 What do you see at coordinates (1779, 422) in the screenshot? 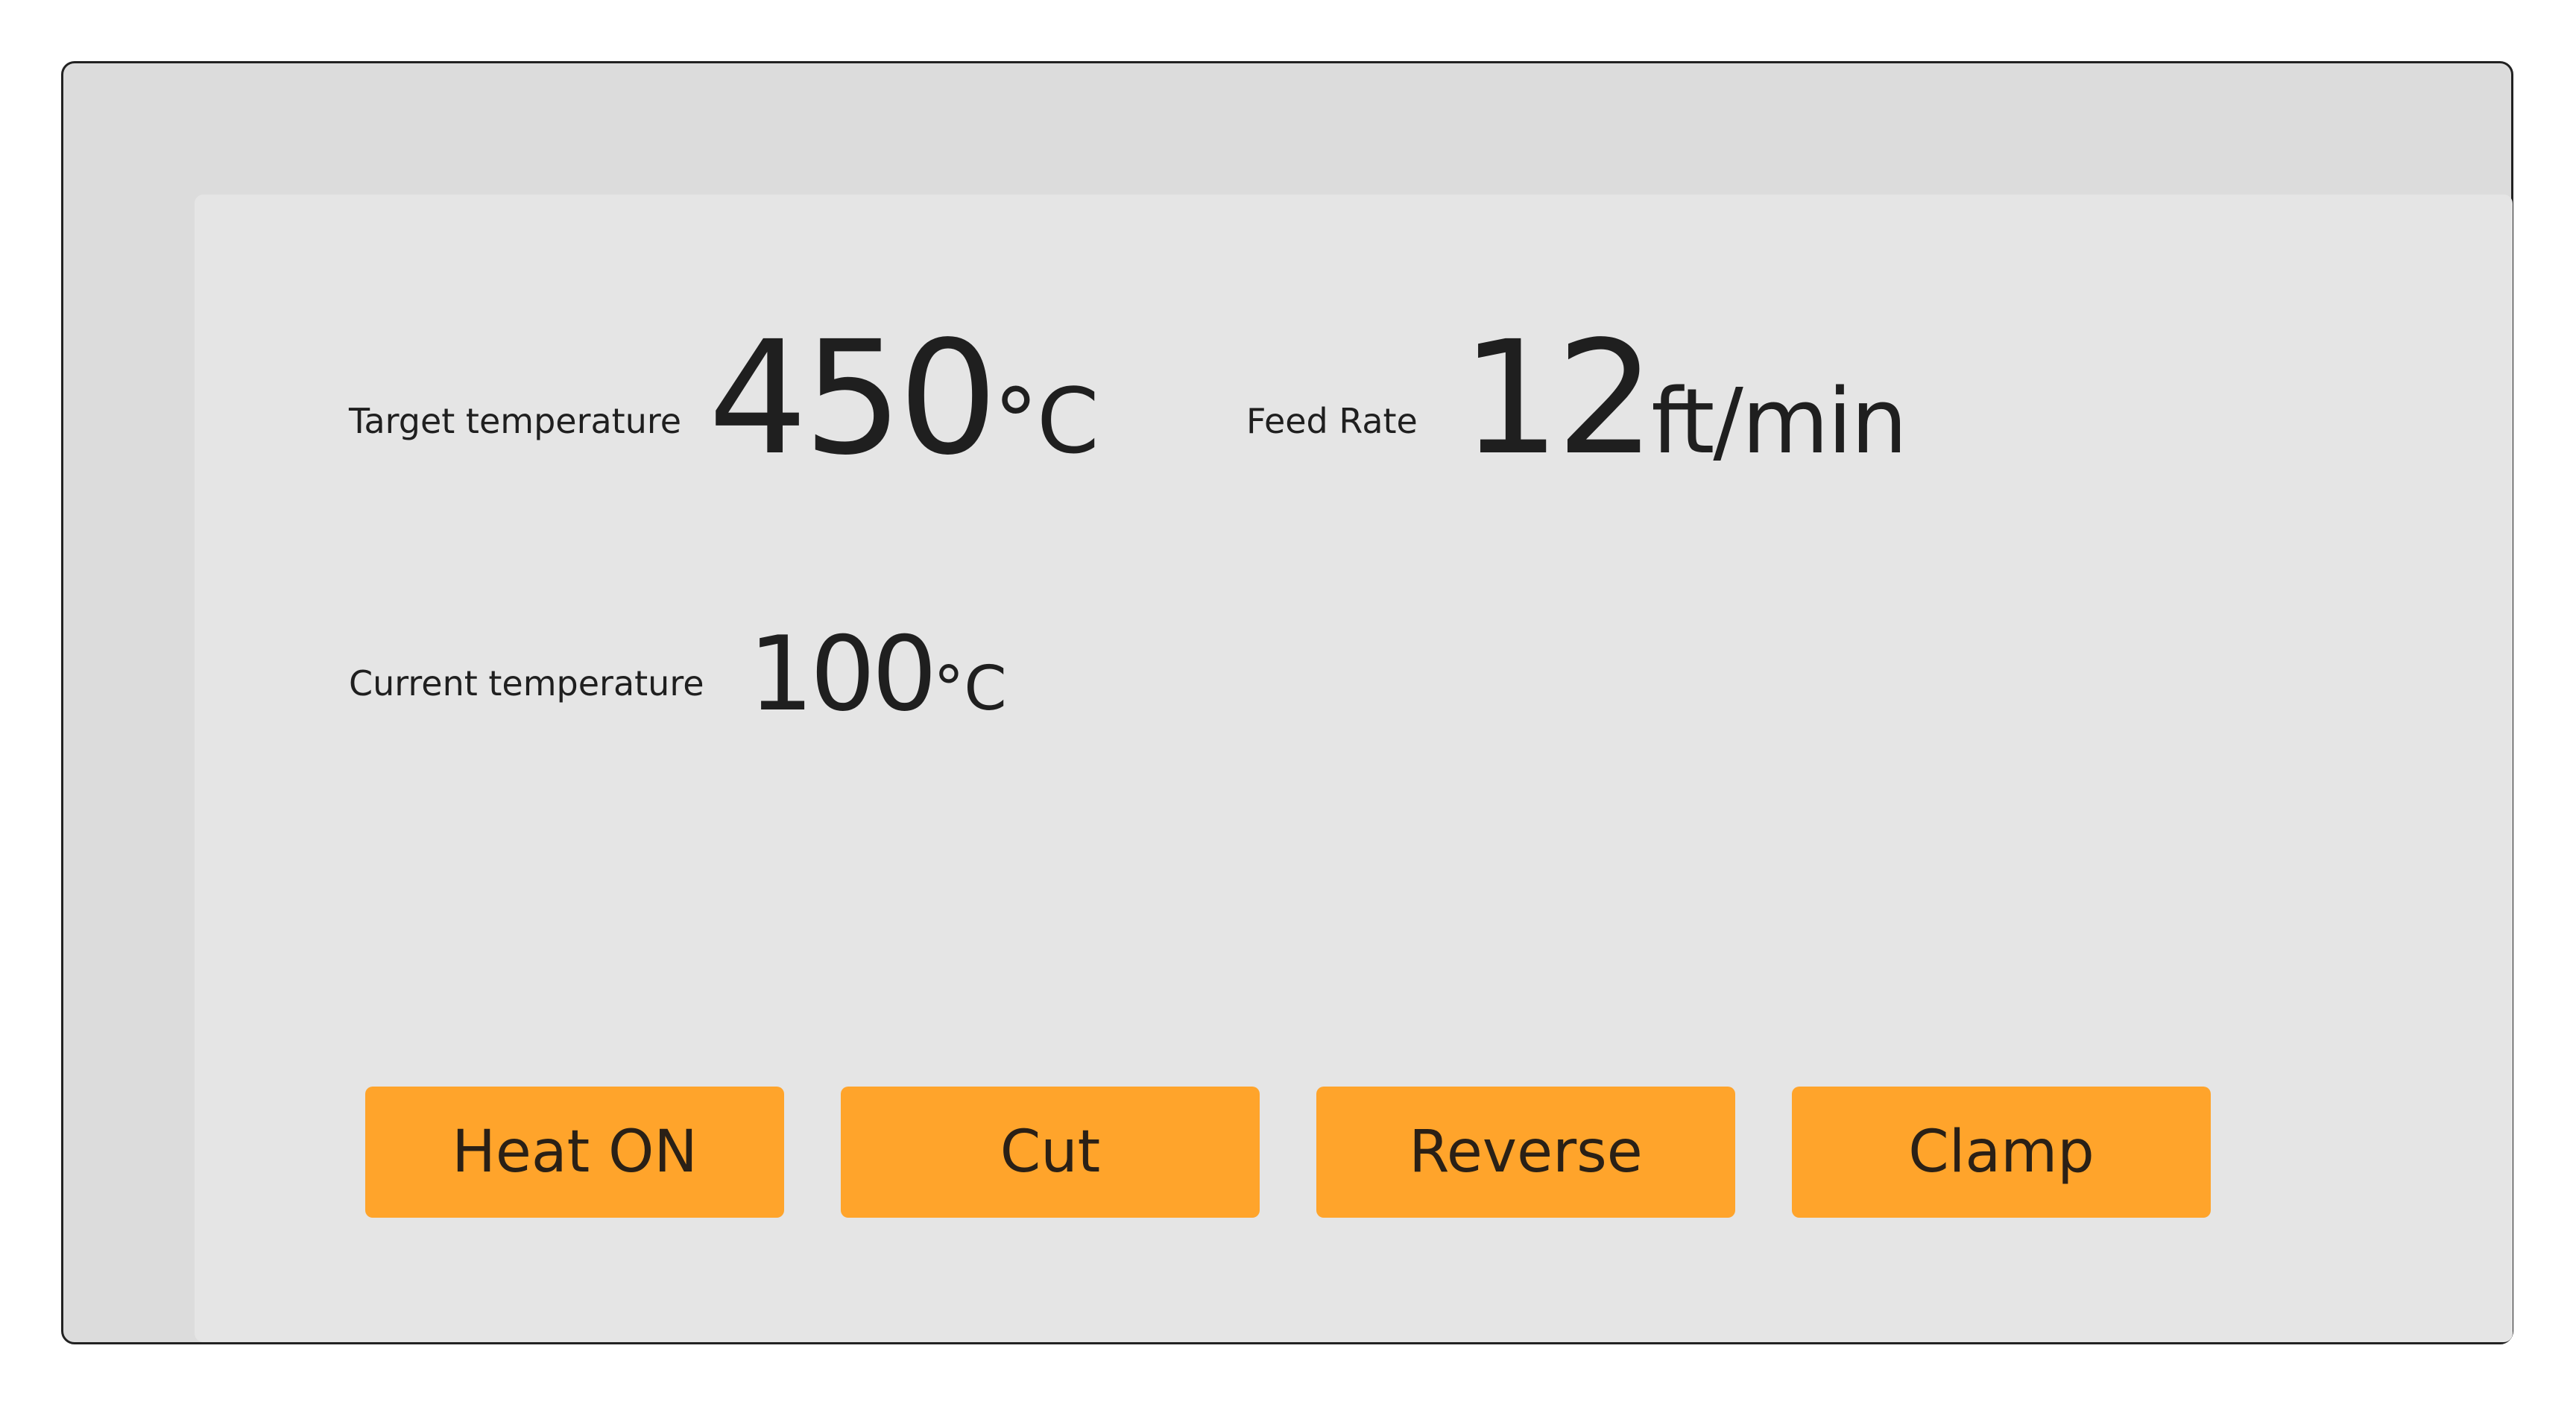
I see `feed-rate-unit: ft/min` at bounding box center [1779, 422].